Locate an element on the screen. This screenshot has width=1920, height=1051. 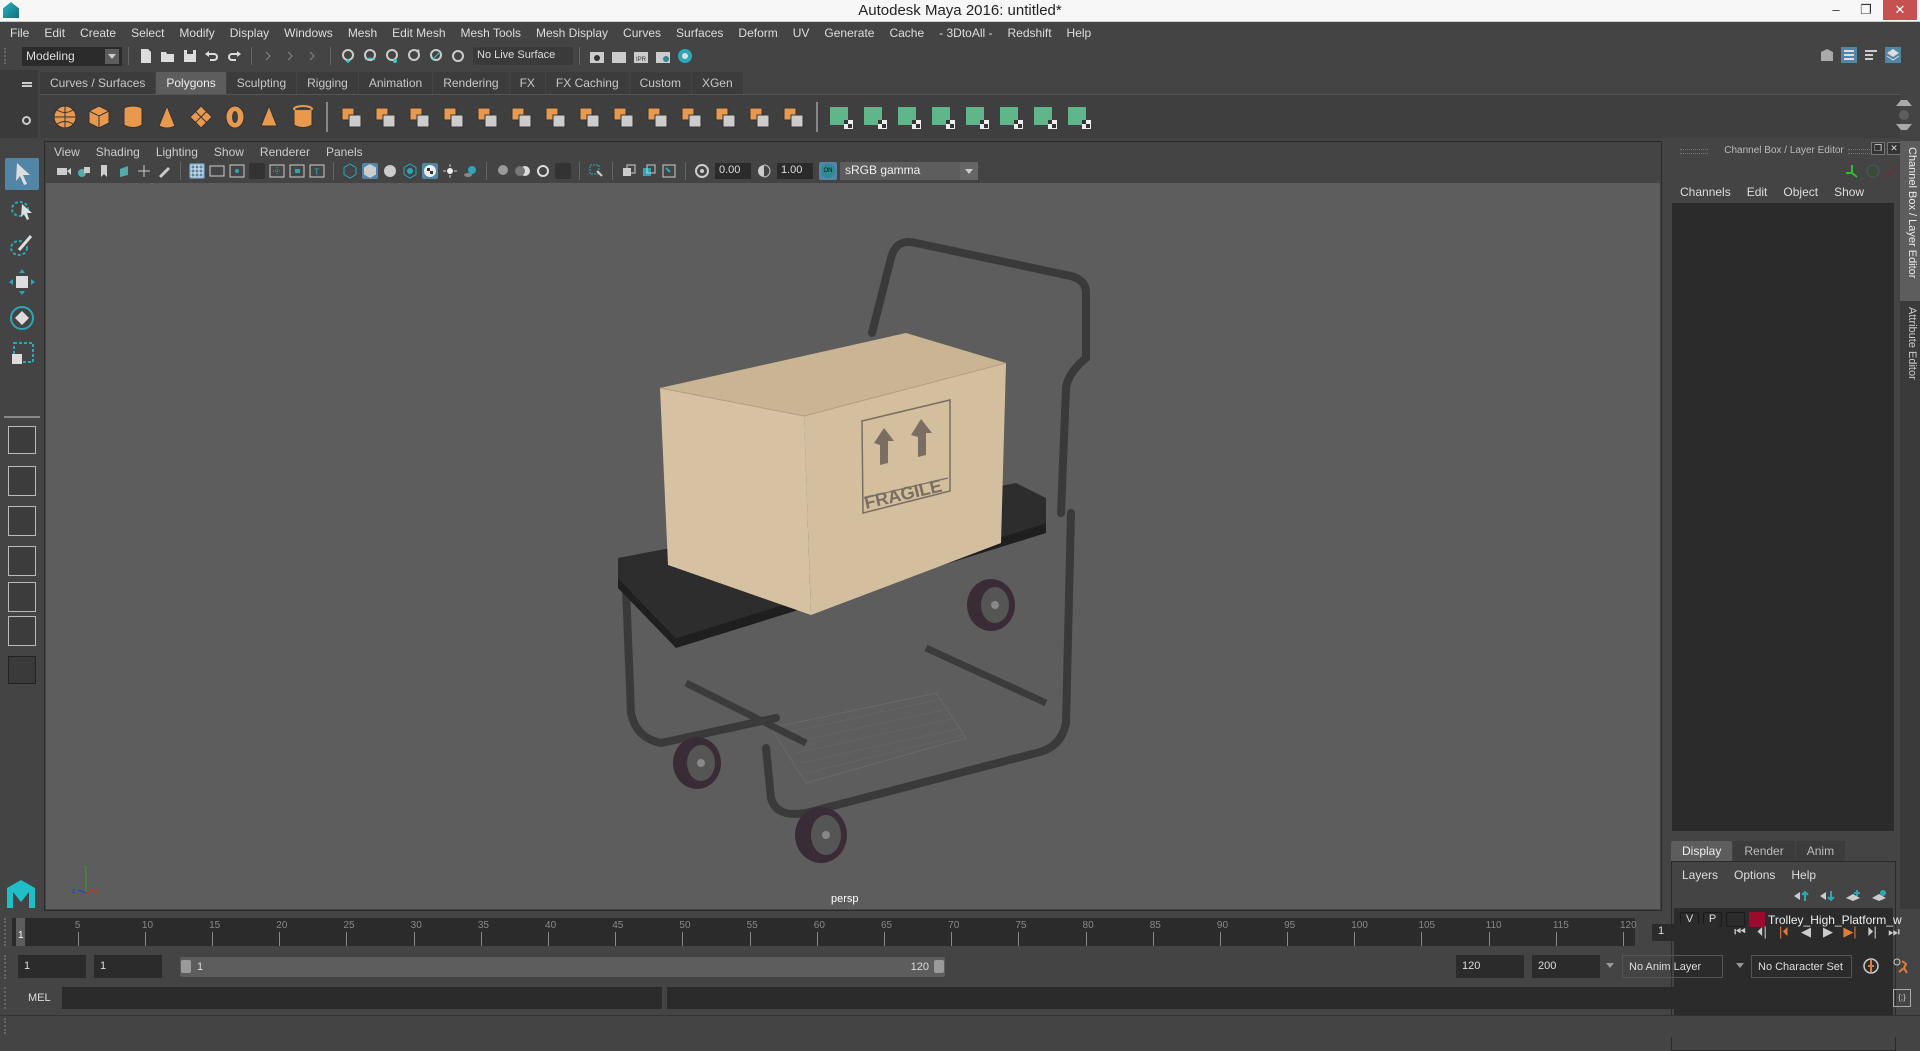
color-management-toggle is located at coordinates (828, 171).